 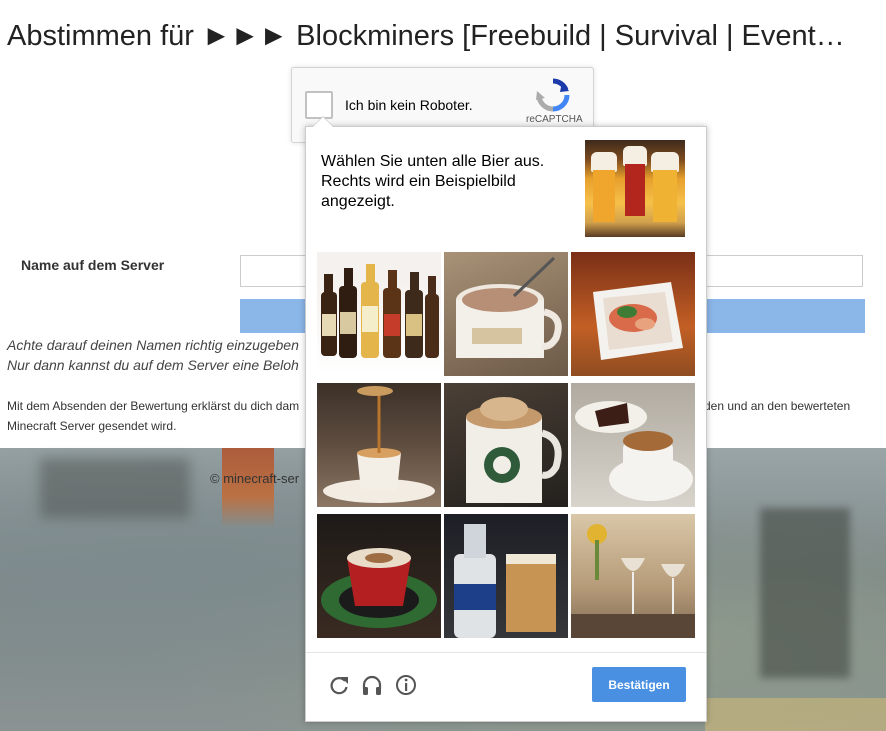 What do you see at coordinates (379, 445) in the screenshot?
I see `grid-tile-coffee-pour` at bounding box center [379, 445].